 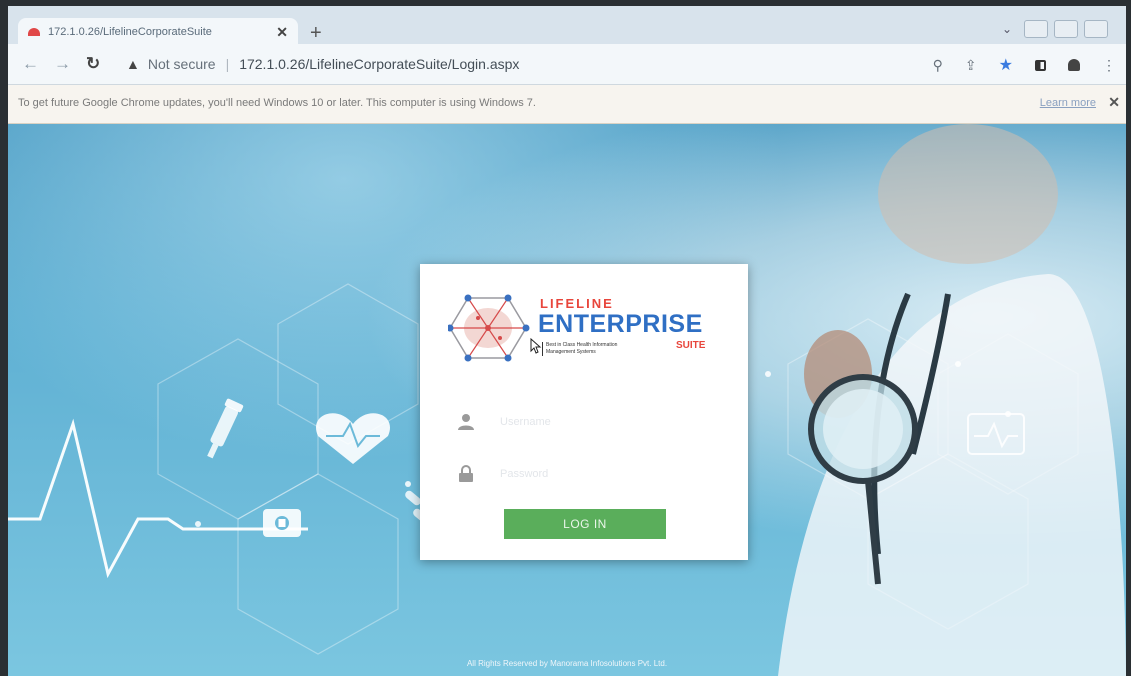 What do you see at coordinates (316, 33) in the screenshot?
I see `new-tab-button: +` at bounding box center [316, 33].